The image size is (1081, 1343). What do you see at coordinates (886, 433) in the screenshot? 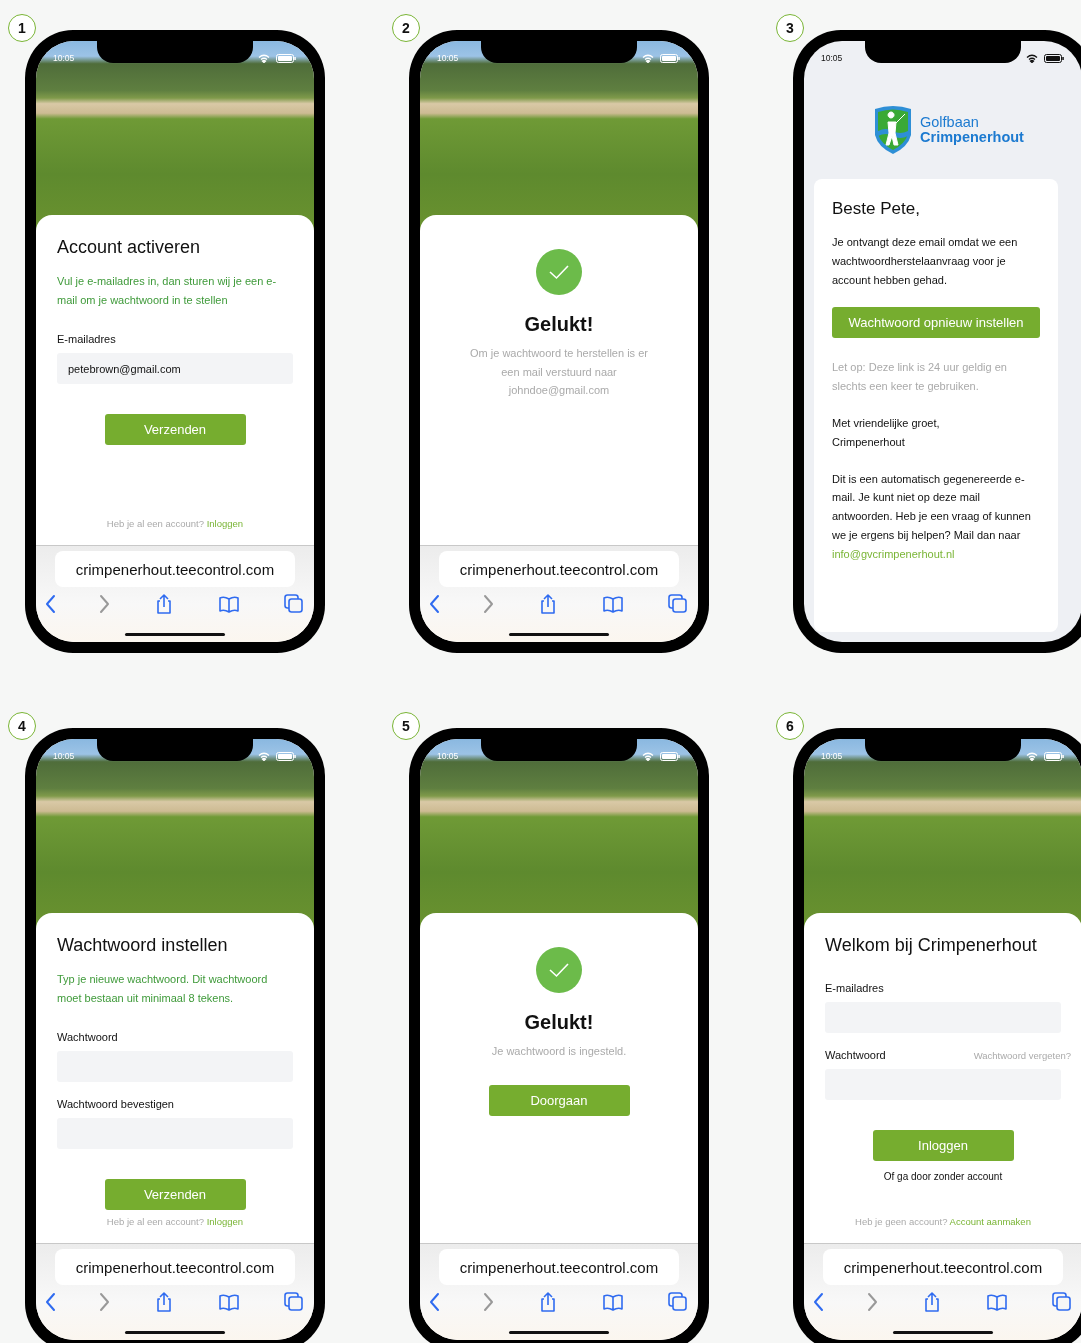
I see `email-signoff: Met vriendelijke groet, Crimpenerhout` at bounding box center [886, 433].